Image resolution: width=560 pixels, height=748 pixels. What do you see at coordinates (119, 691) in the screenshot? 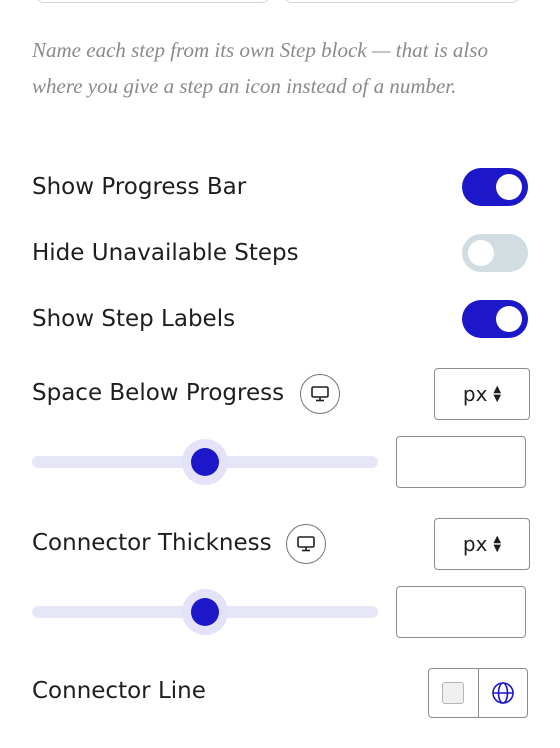
I see `connector-line-label: Connector Line` at bounding box center [119, 691].